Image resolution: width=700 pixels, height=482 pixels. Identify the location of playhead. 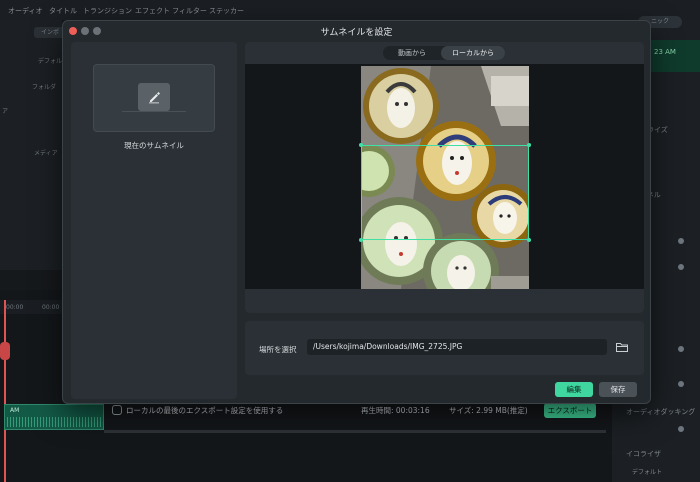
(5, 391).